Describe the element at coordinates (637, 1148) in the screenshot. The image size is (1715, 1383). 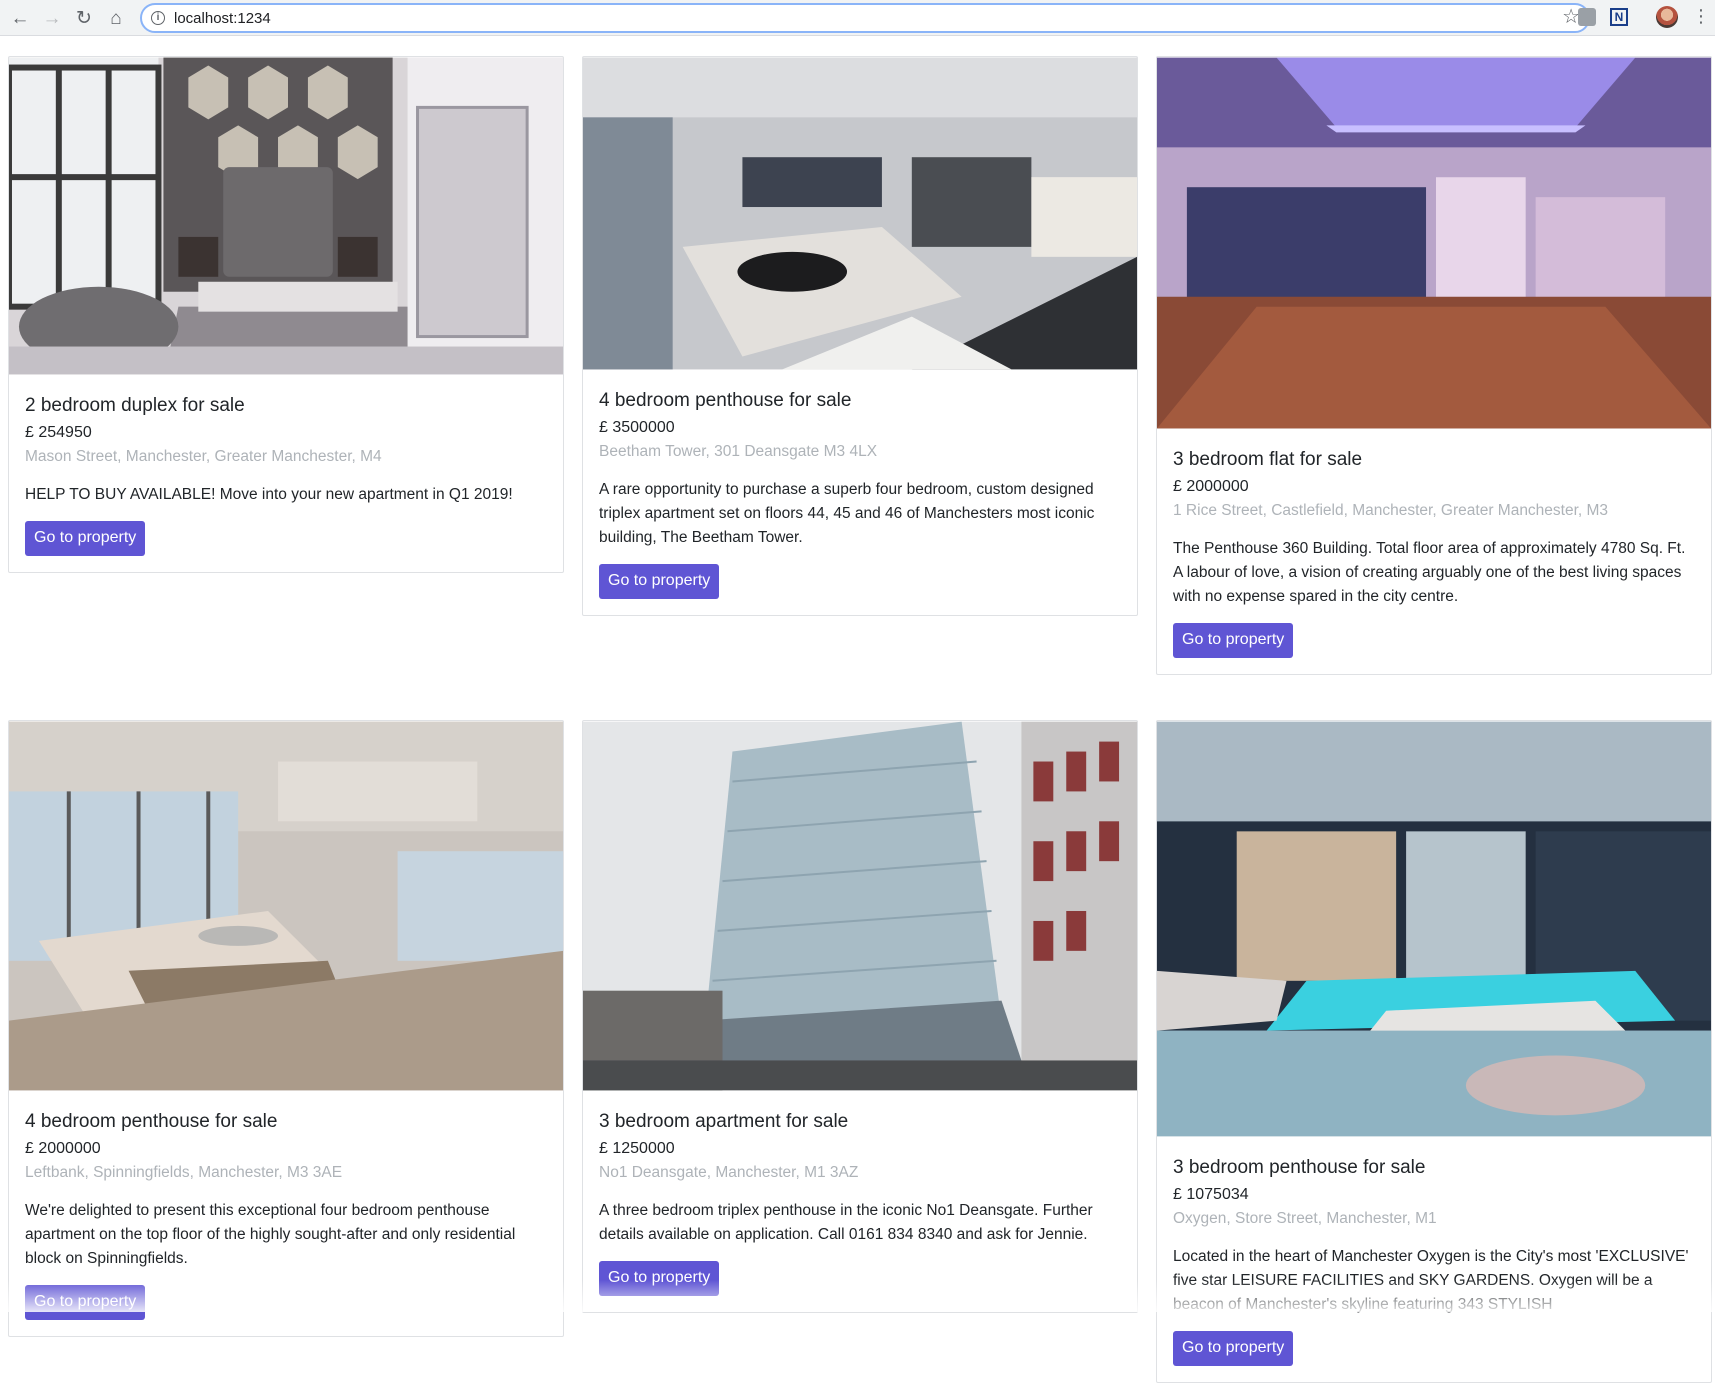
I see `property-price: £ 1250000` at that location.